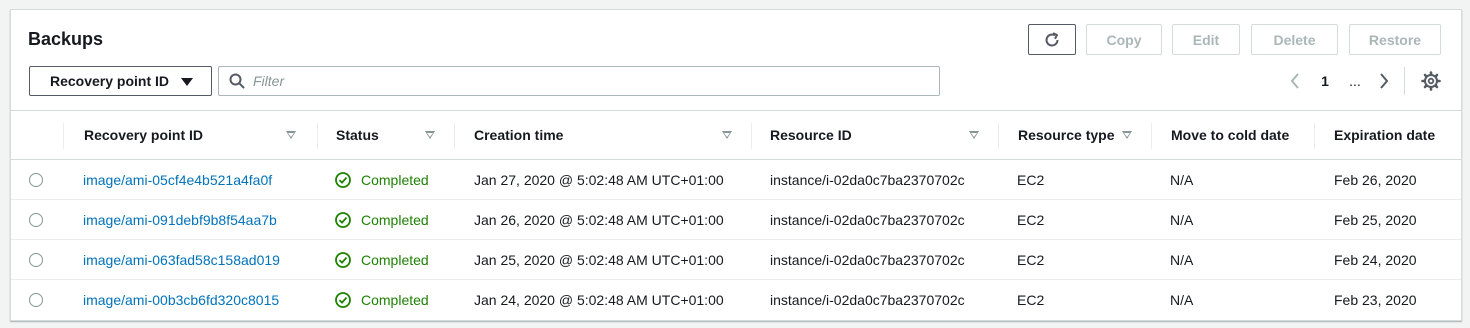 The width and height of the screenshot is (1470, 328). I want to click on expiration-date-cell: Feb 25, 2020, so click(1375, 220).